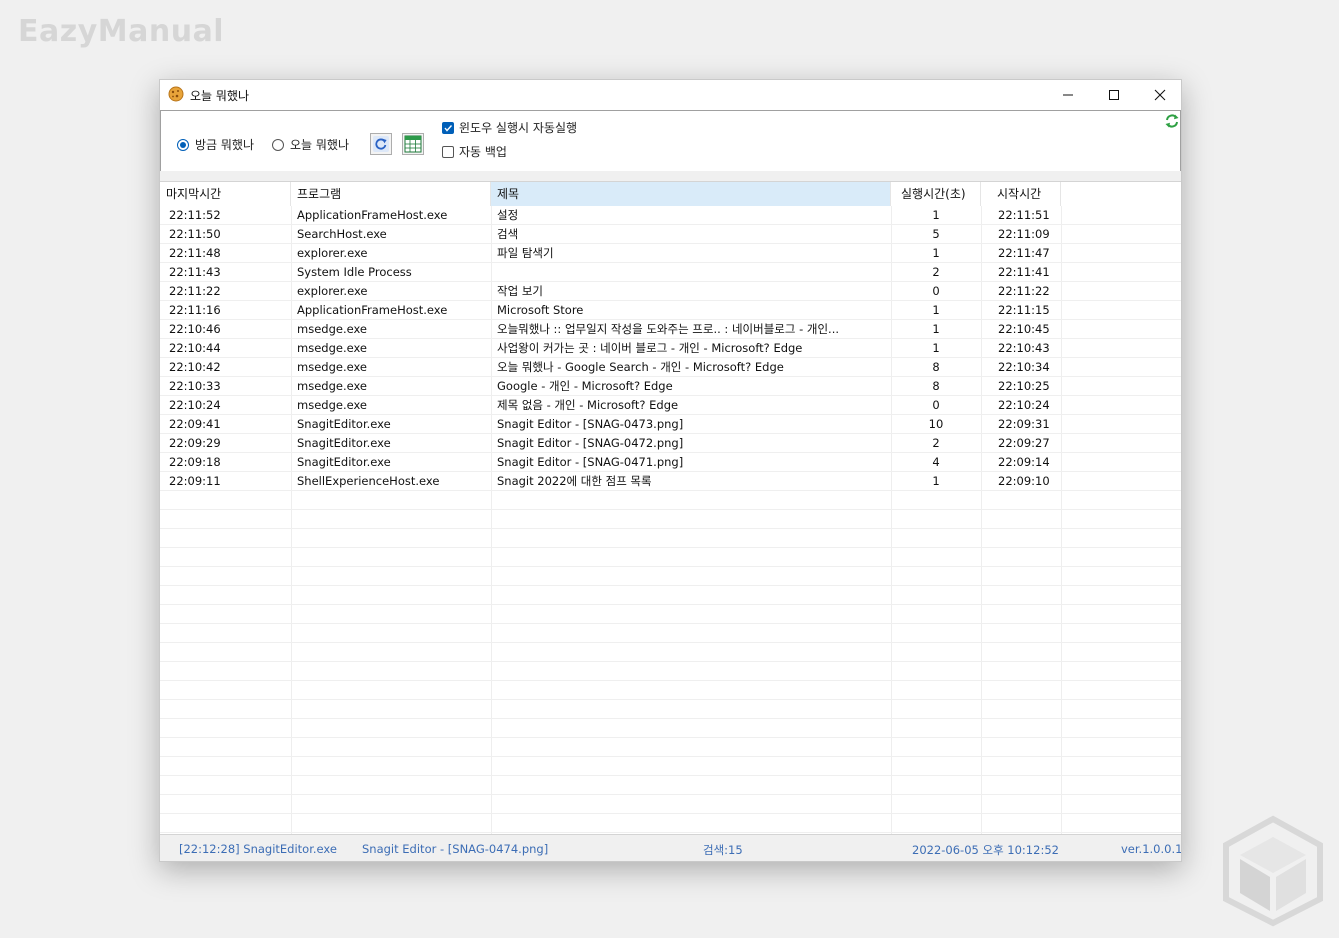 The height and width of the screenshot is (938, 1339). I want to click on status-datetime: 2022-06-05 오후 10:12:52, so click(985, 850).